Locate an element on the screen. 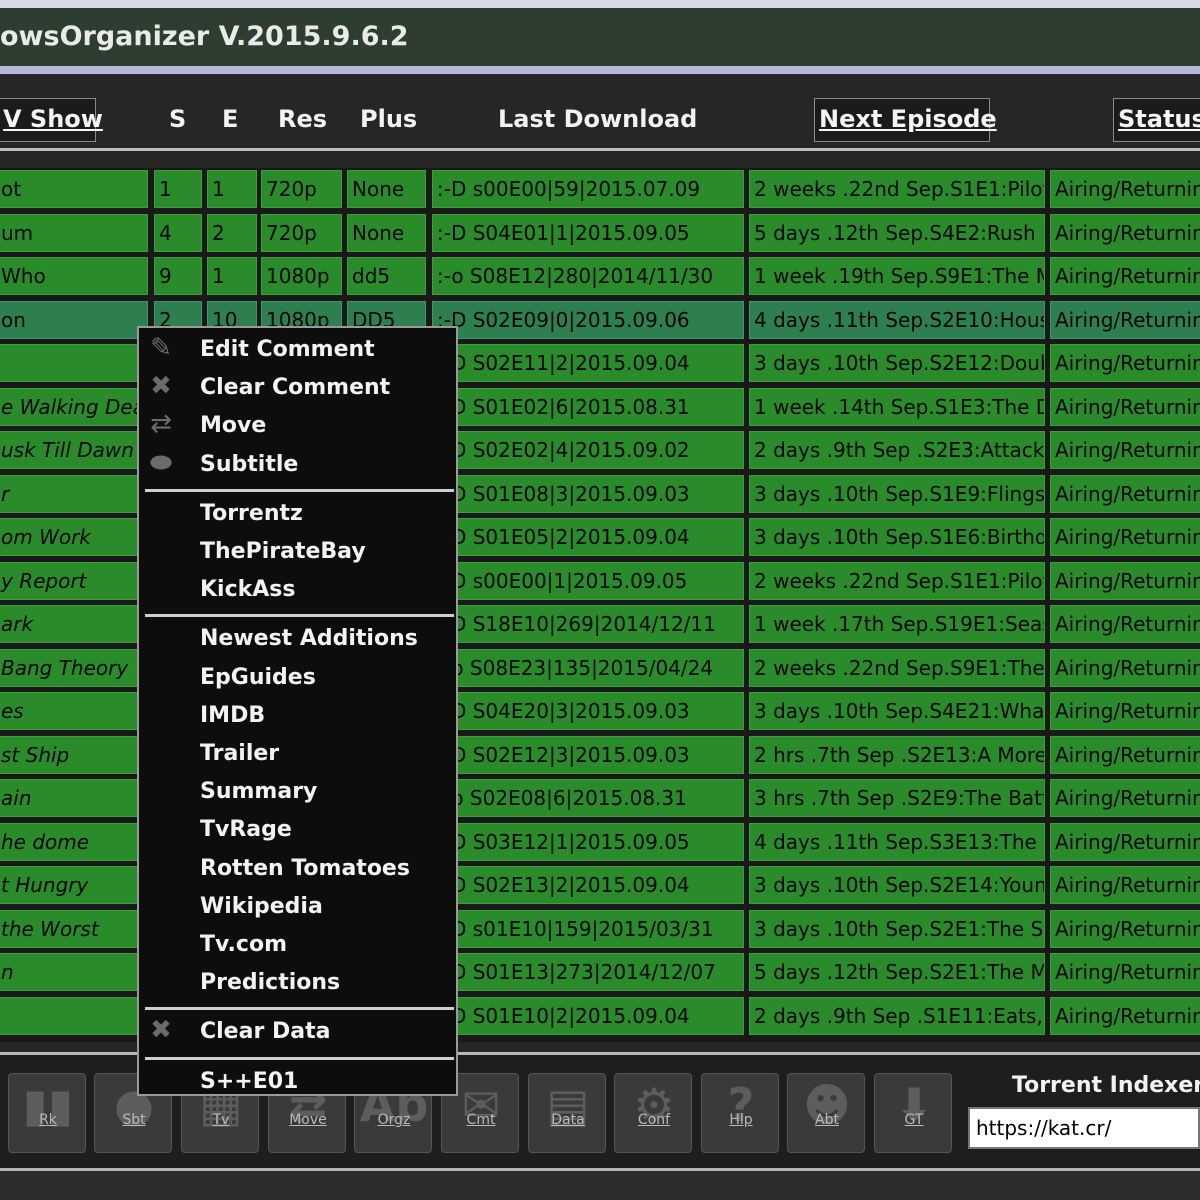 The width and height of the screenshot is (1200, 1200). cell-show is located at coordinates (74, 363).